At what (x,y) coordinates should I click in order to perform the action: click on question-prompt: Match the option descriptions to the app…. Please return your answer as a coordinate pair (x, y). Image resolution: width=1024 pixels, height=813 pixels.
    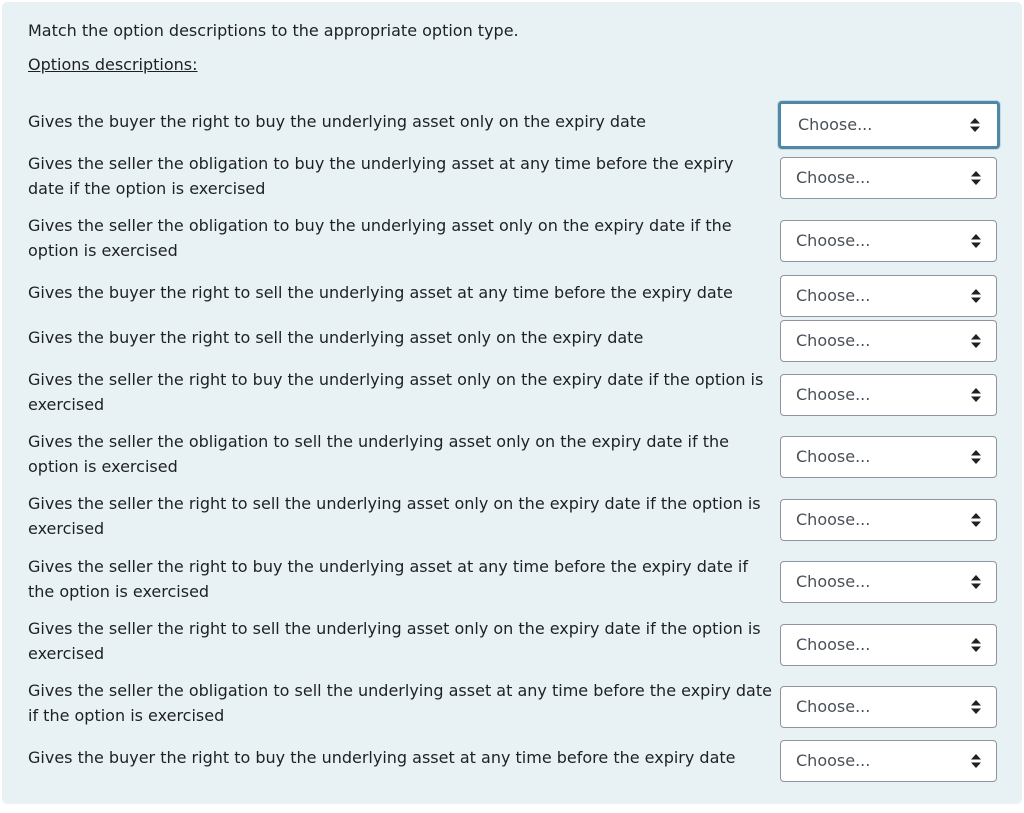
    Looking at the image, I should click on (273, 30).